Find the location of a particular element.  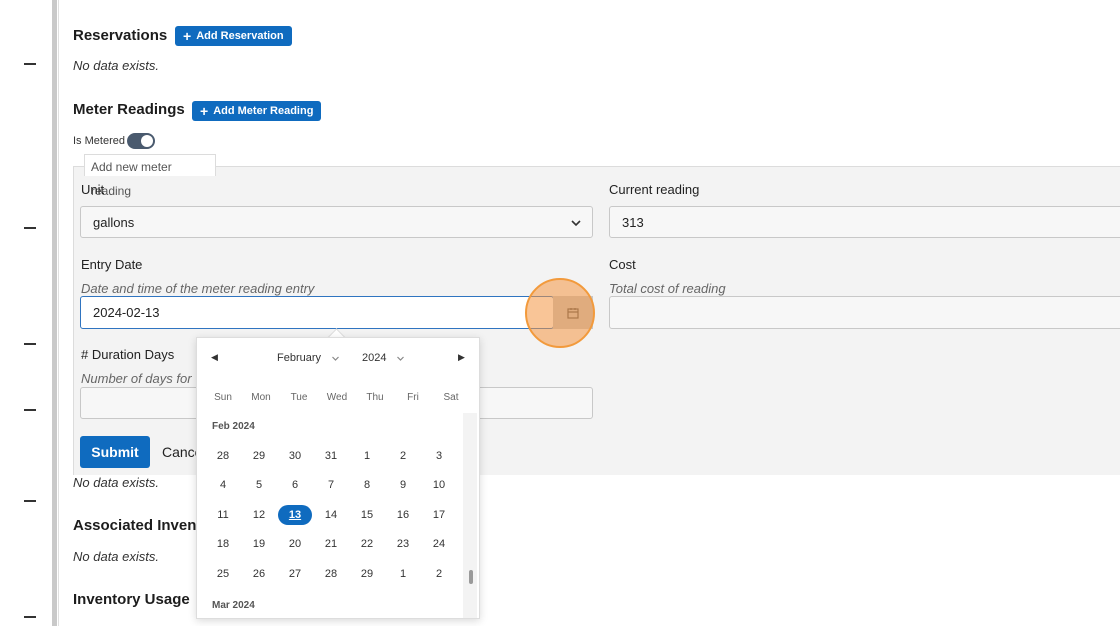

day-cell: 18 is located at coordinates (223, 544).